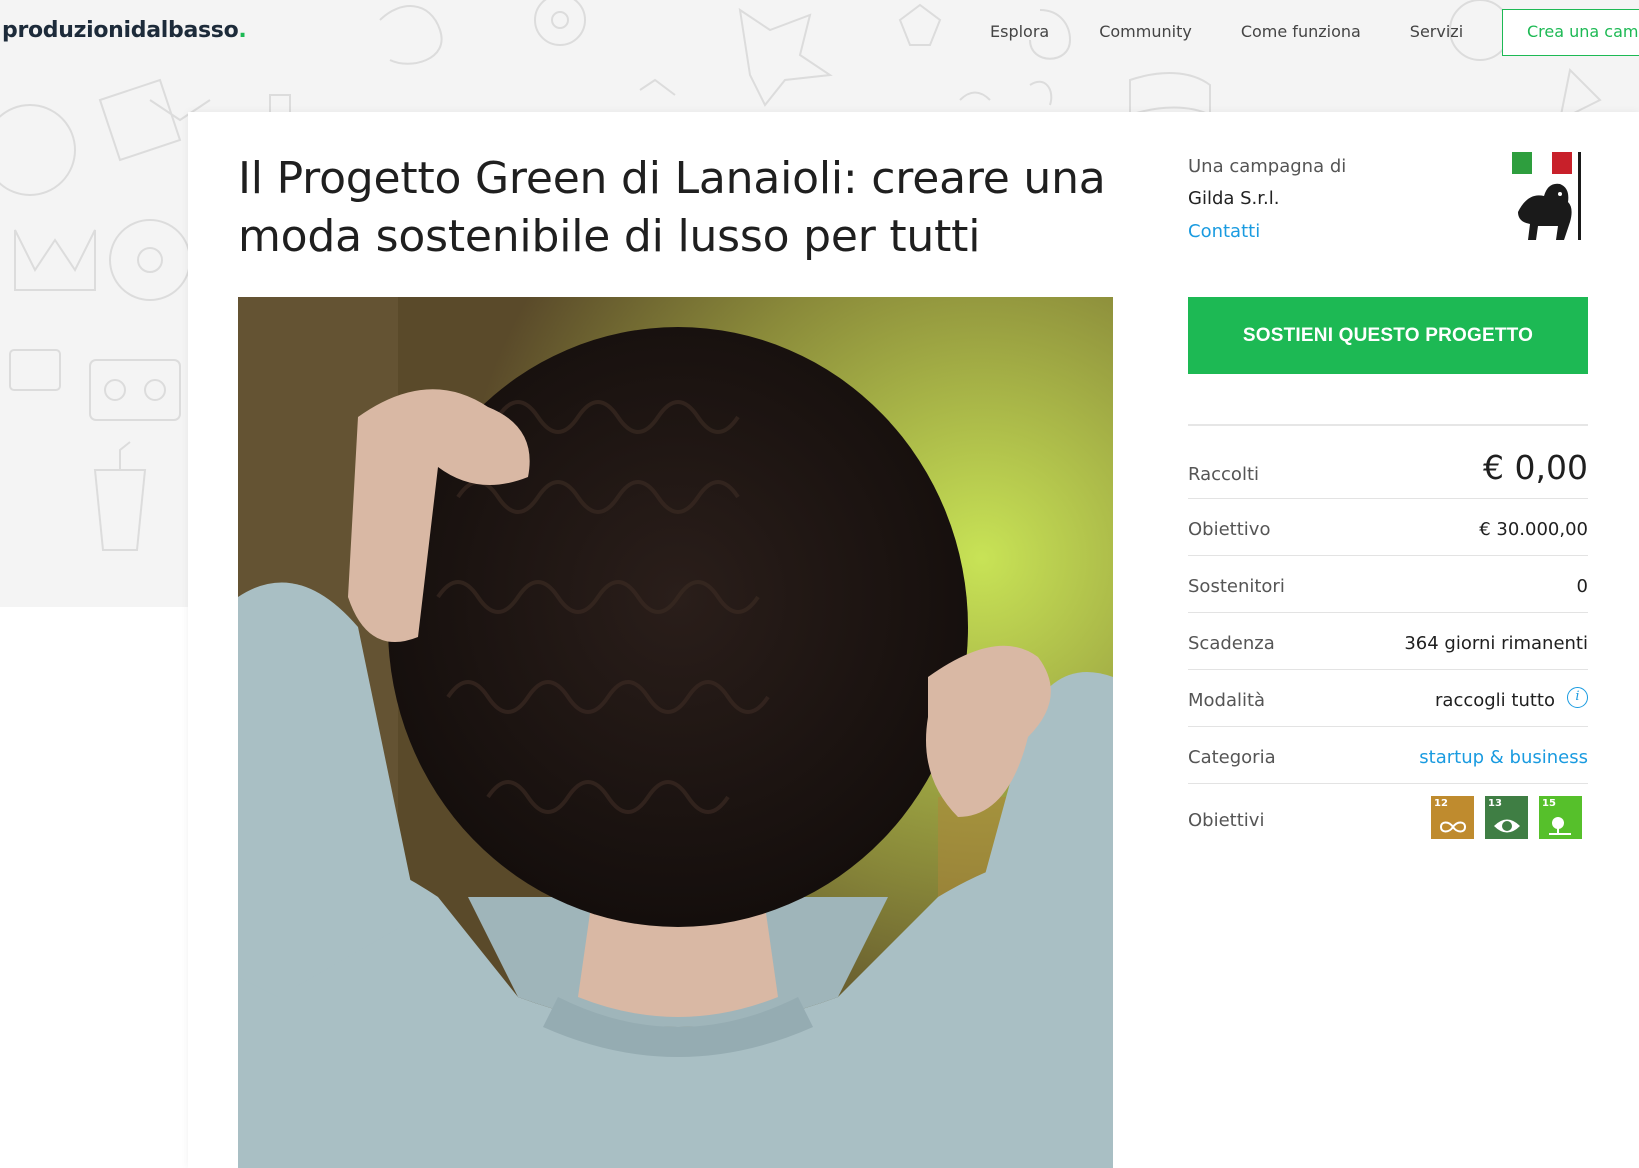  What do you see at coordinates (1549, 803) in the screenshot?
I see `sdg-15-number: 15` at bounding box center [1549, 803].